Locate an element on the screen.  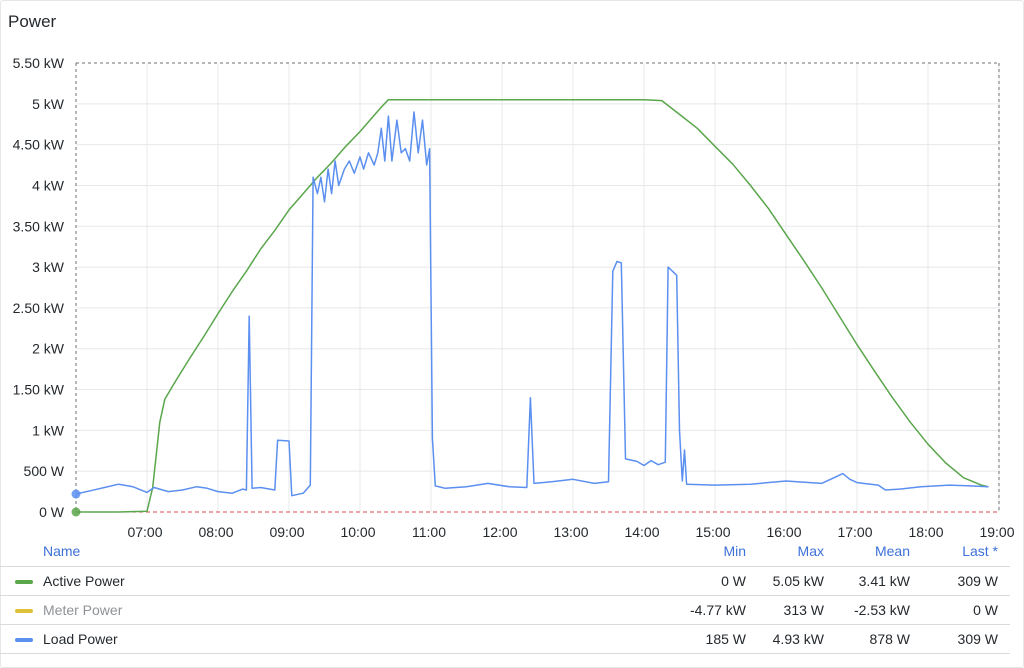
series-start-marker-active-power is located at coordinates (76, 512).